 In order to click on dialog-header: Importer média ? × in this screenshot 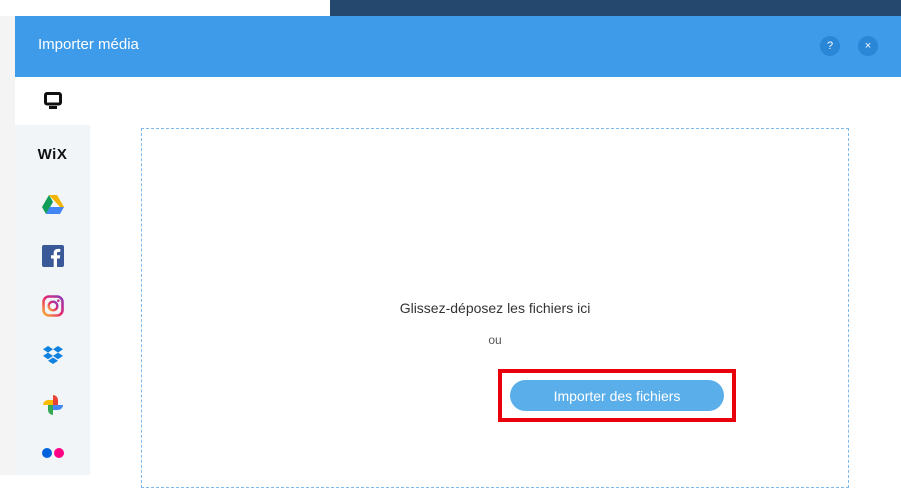, I will do `click(458, 46)`.